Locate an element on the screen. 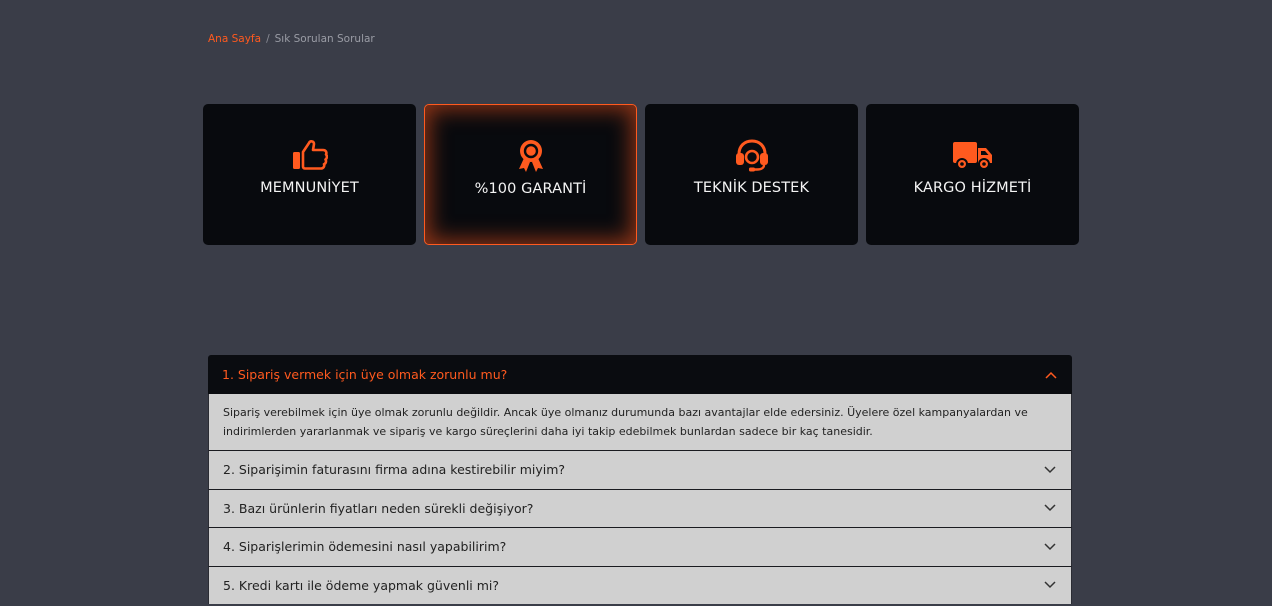 This screenshot has height=606, width=1272. feature-label: MEMNUNİYET is located at coordinates (309, 188).